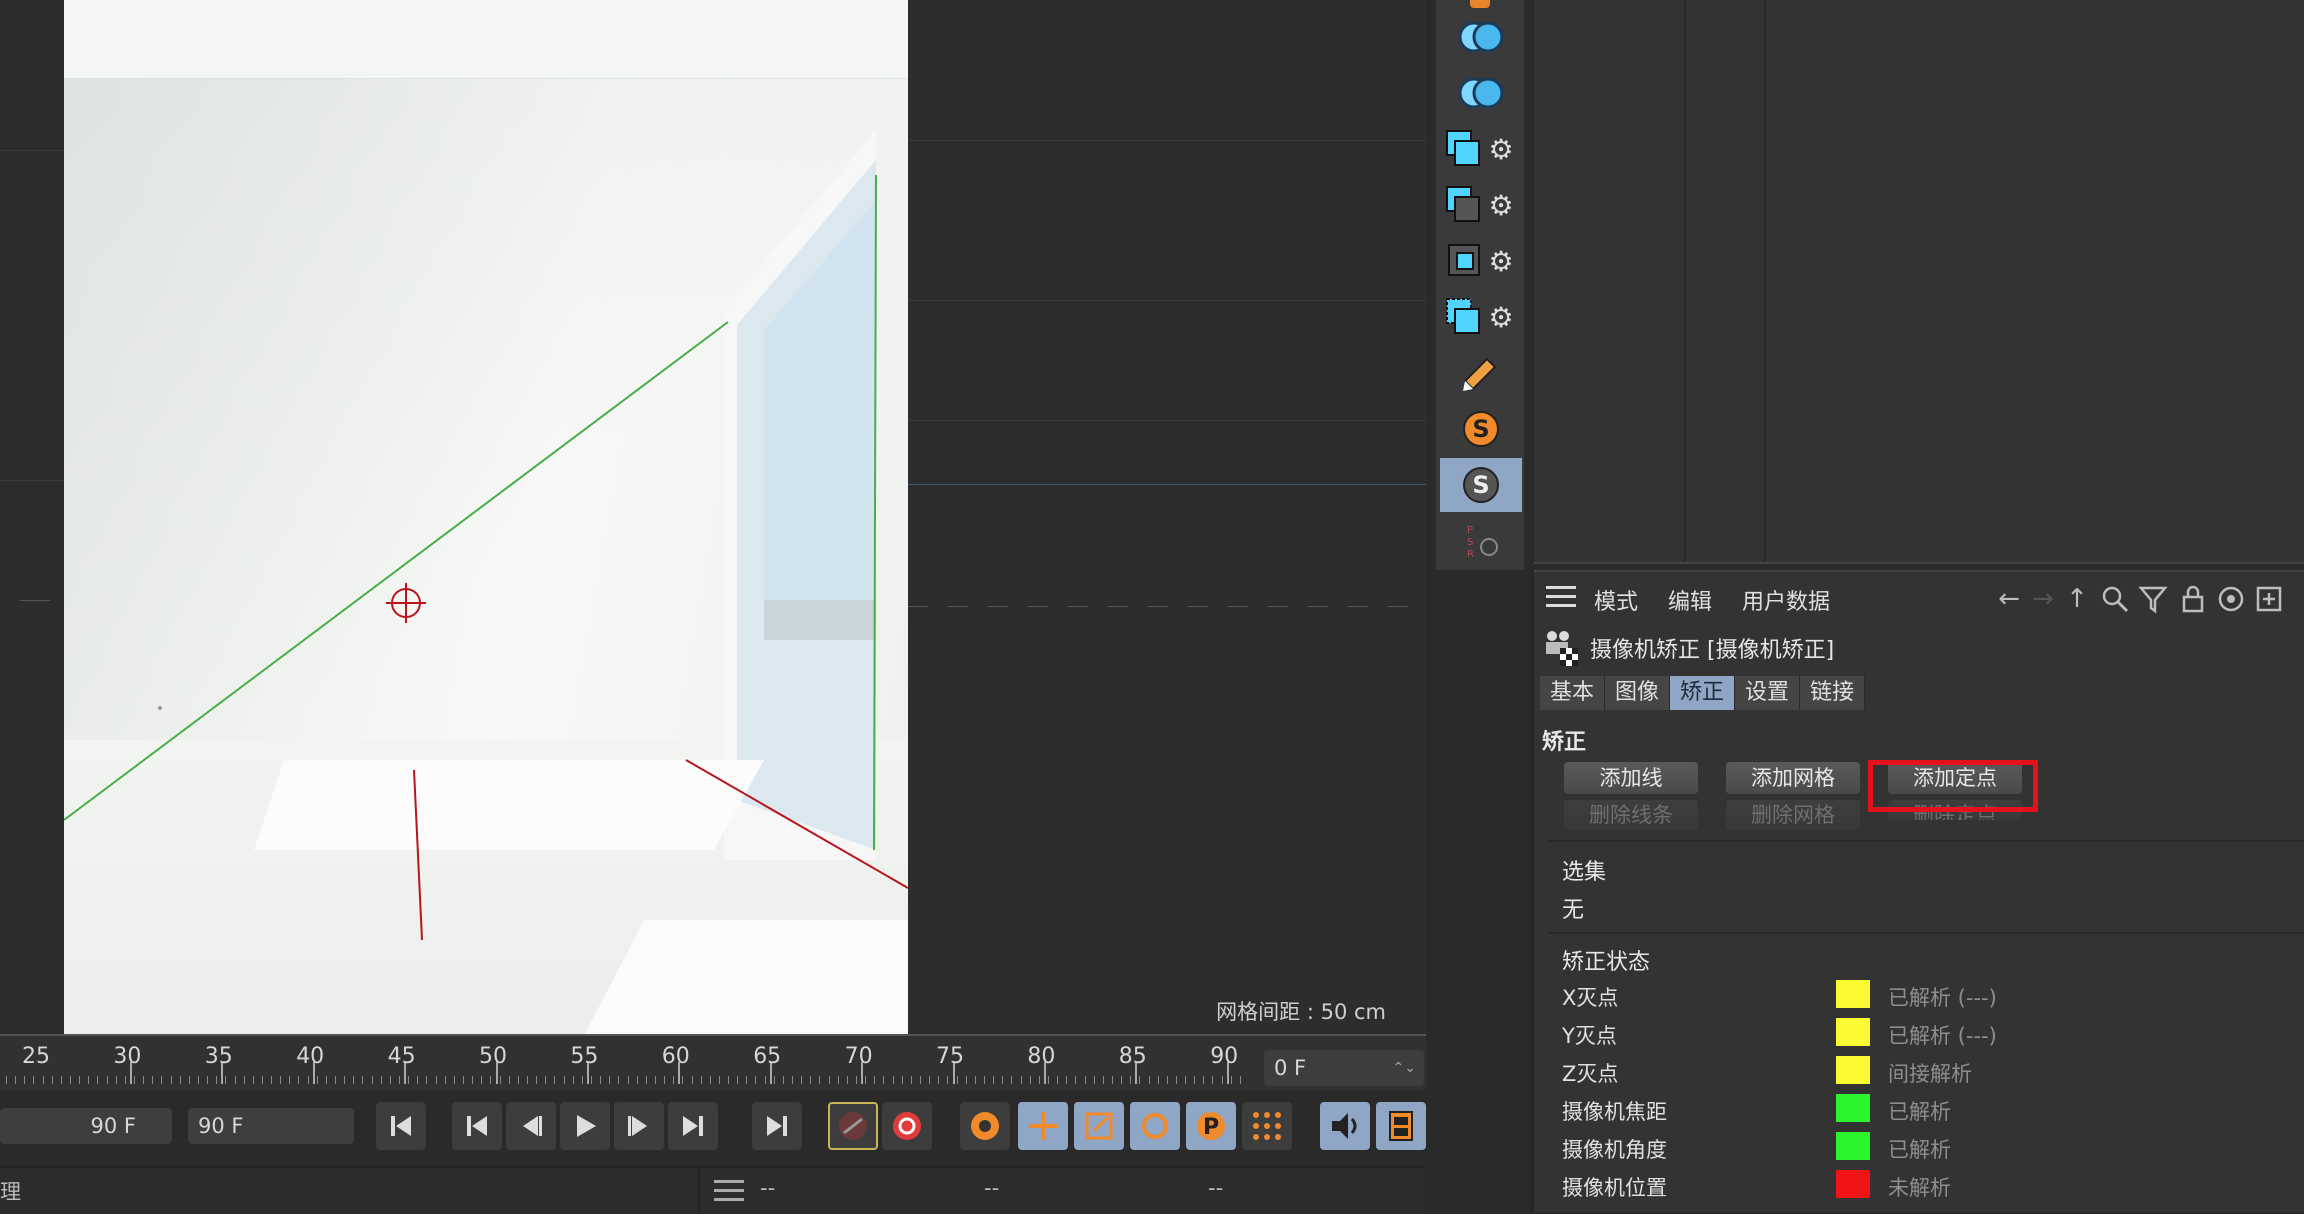 The height and width of the screenshot is (1214, 2304). I want to click on back-arrow-icon: ←, so click(2009, 599).